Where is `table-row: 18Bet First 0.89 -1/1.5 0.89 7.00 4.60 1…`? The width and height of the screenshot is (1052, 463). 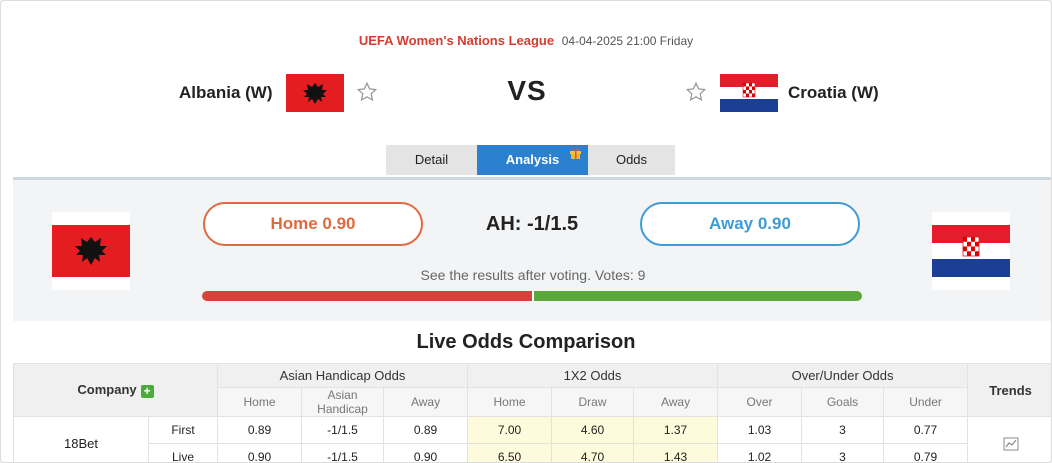
table-row: 18Bet First 0.89 -1/1.5 0.89 7.00 4.60 1… is located at coordinates (532, 439).